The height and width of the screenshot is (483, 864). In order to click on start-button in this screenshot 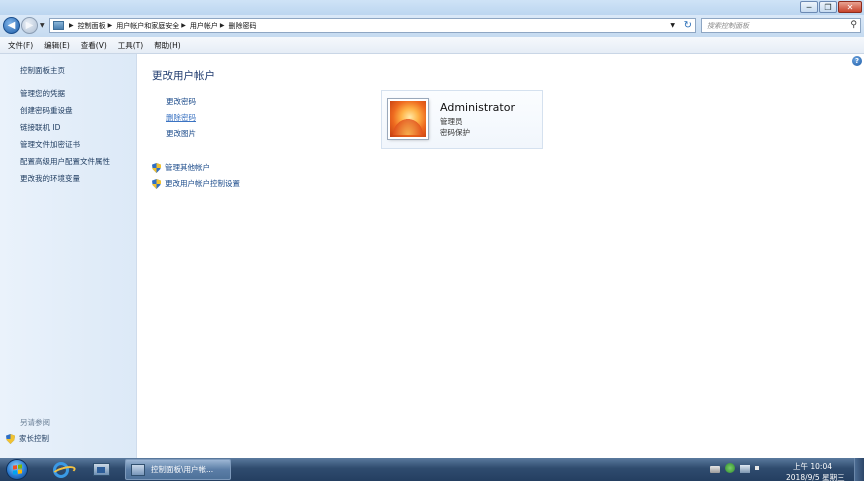, I will do `click(17, 469)`.